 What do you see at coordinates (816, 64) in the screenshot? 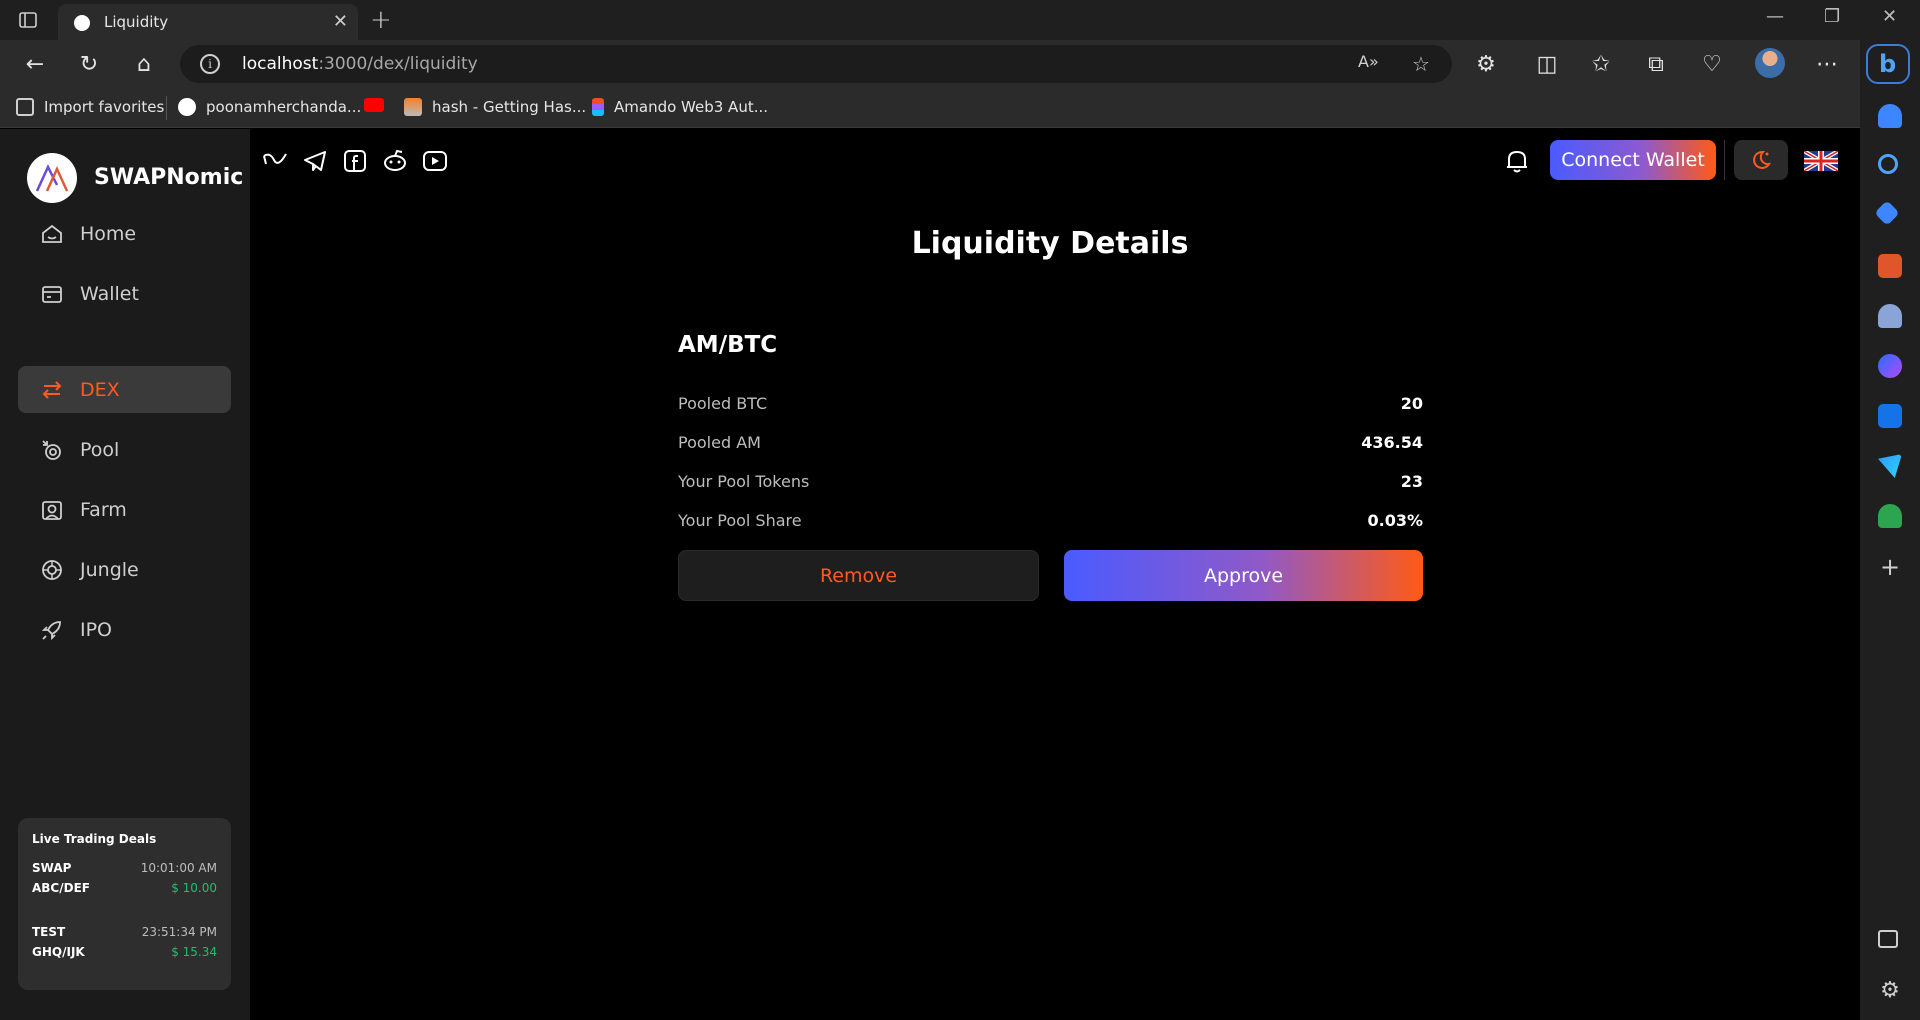
I see `address-bar: i localhost:3000/dex/liquidity A» ☆` at bounding box center [816, 64].